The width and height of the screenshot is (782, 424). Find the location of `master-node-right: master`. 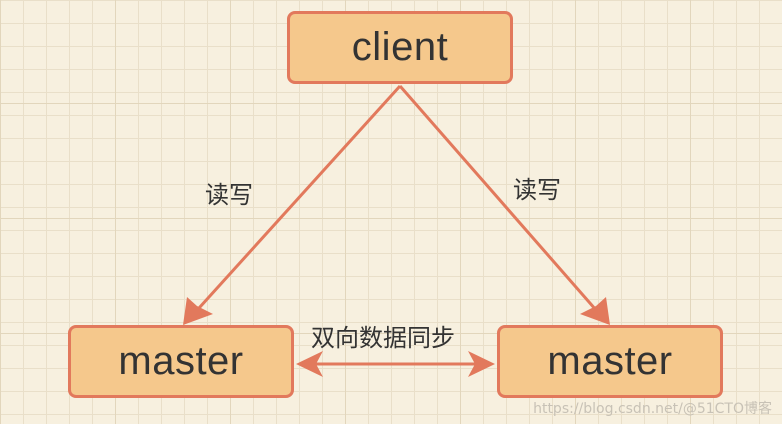

master-node-right: master is located at coordinates (610, 361).